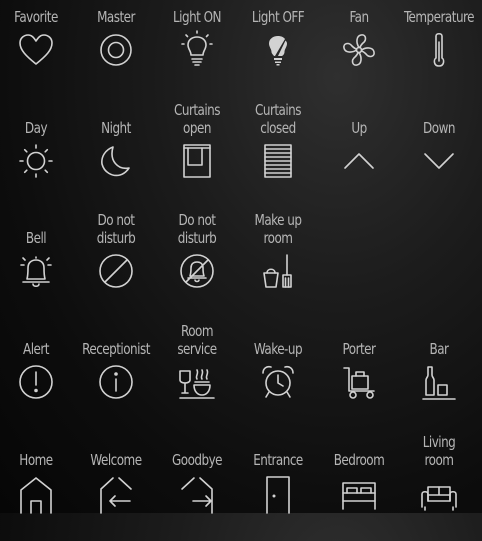 The image size is (482, 541). Describe the element at coordinates (197, 17) in the screenshot. I see `tile-label: Light ON` at that location.